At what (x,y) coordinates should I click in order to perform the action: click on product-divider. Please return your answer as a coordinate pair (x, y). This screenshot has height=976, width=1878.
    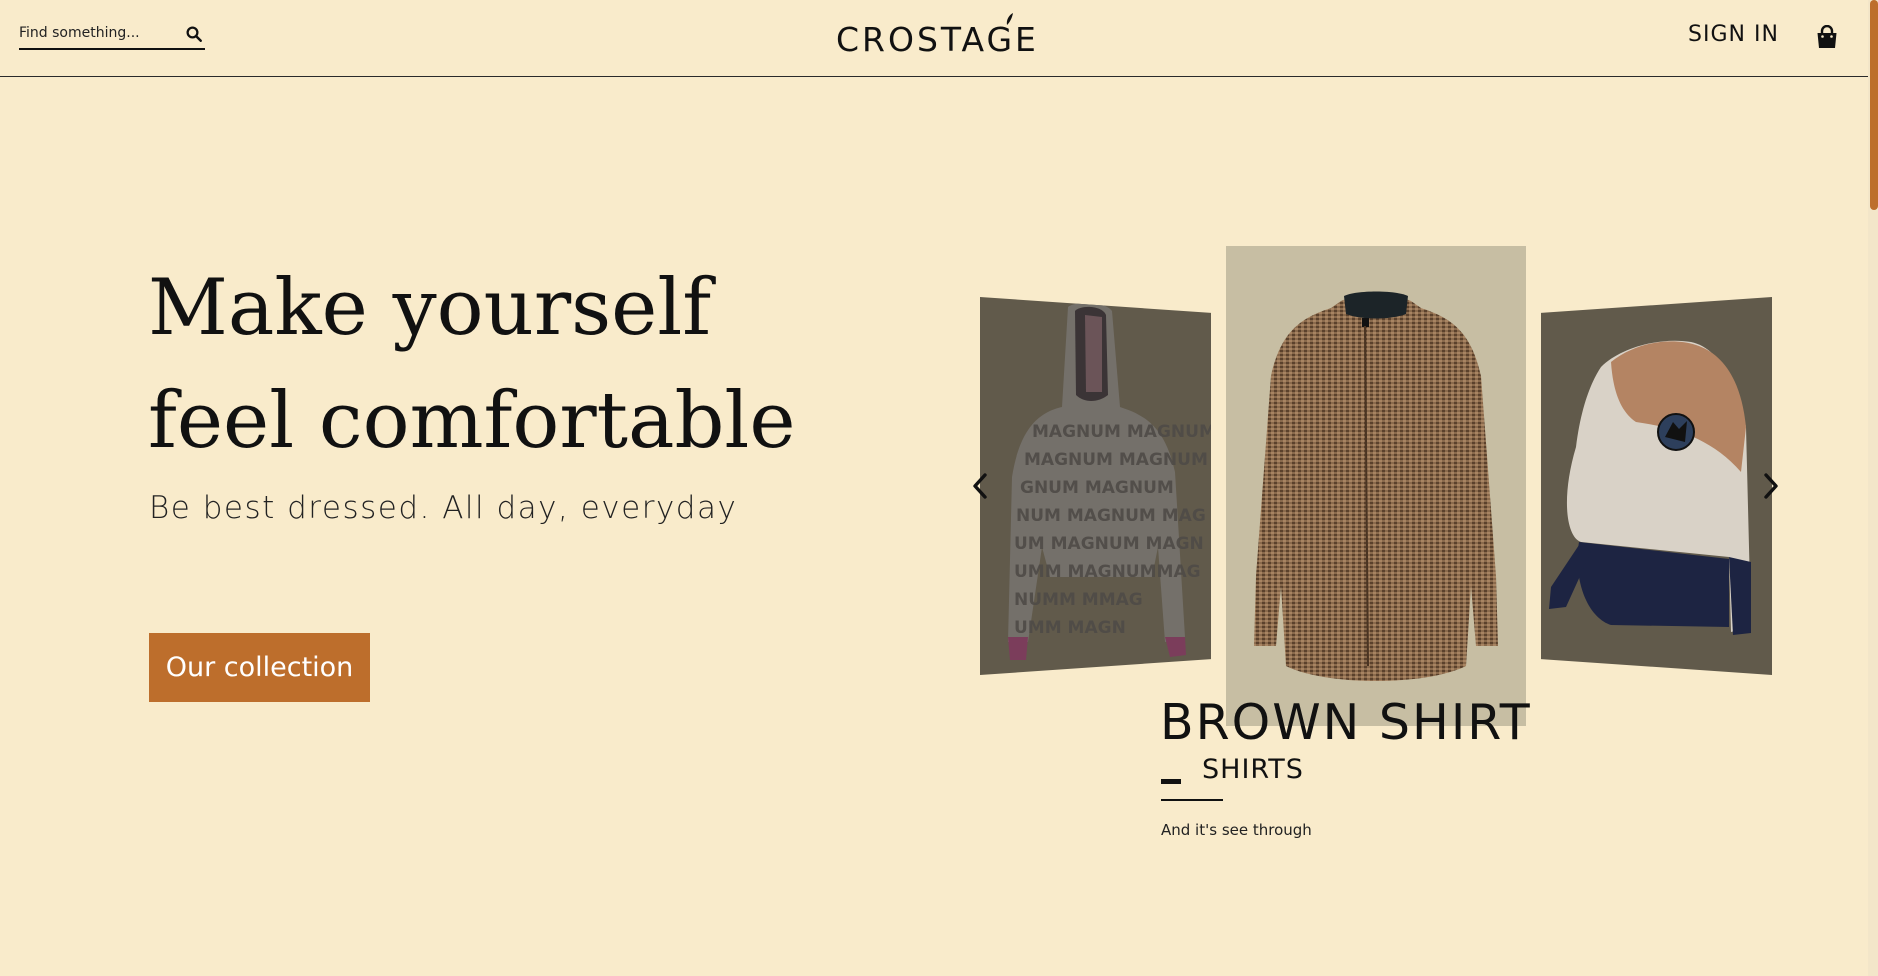
    Looking at the image, I should click on (1192, 800).